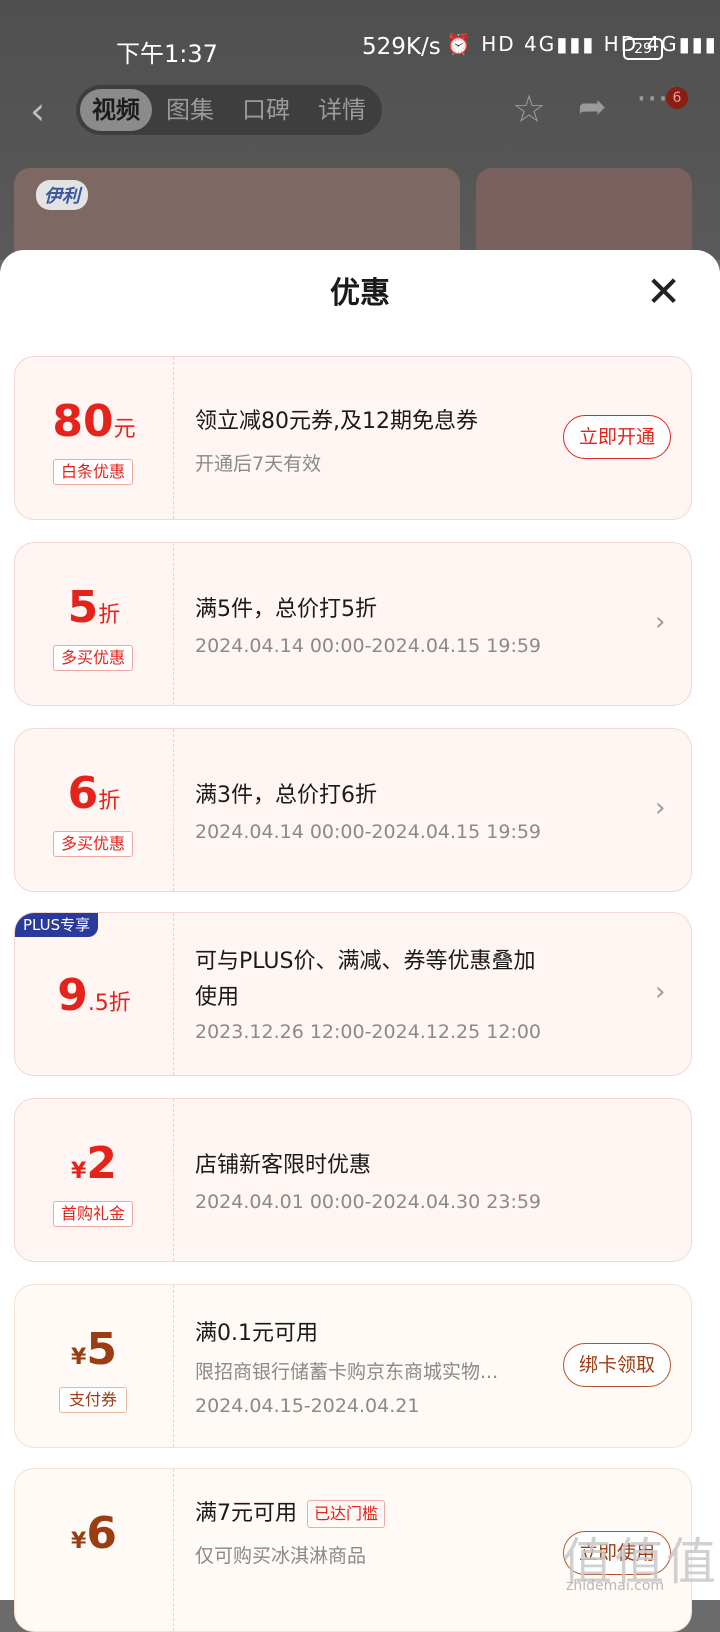 The width and height of the screenshot is (720, 1632). What do you see at coordinates (94, 1349) in the screenshot?
I see `offer-amount: ¥5` at bounding box center [94, 1349].